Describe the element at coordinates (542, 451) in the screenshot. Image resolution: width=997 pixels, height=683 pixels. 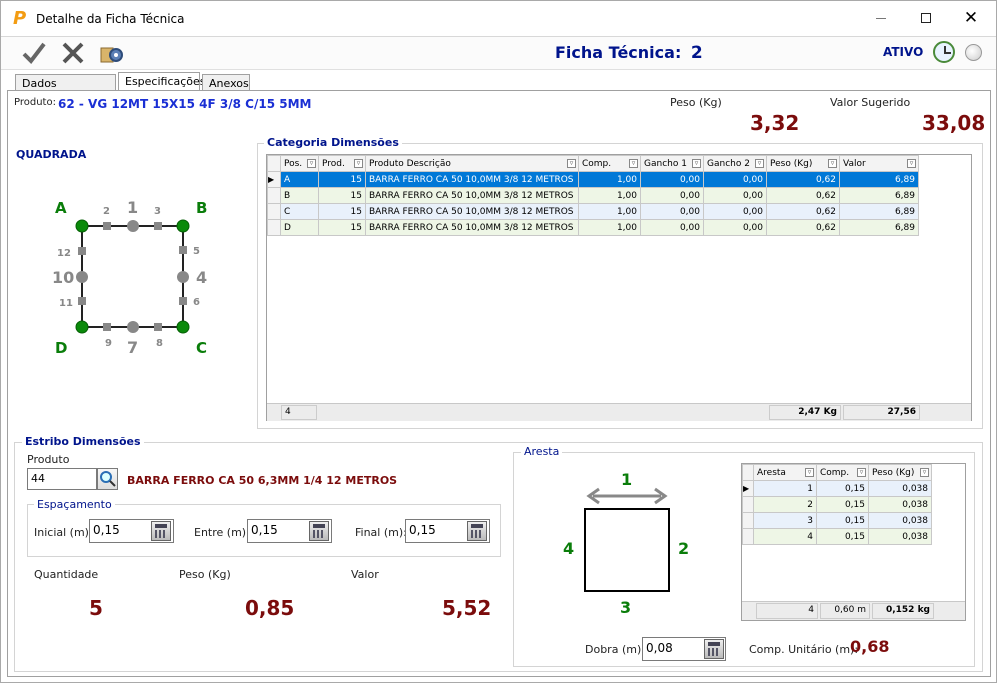
I see `aresta-title: Aresta` at that location.